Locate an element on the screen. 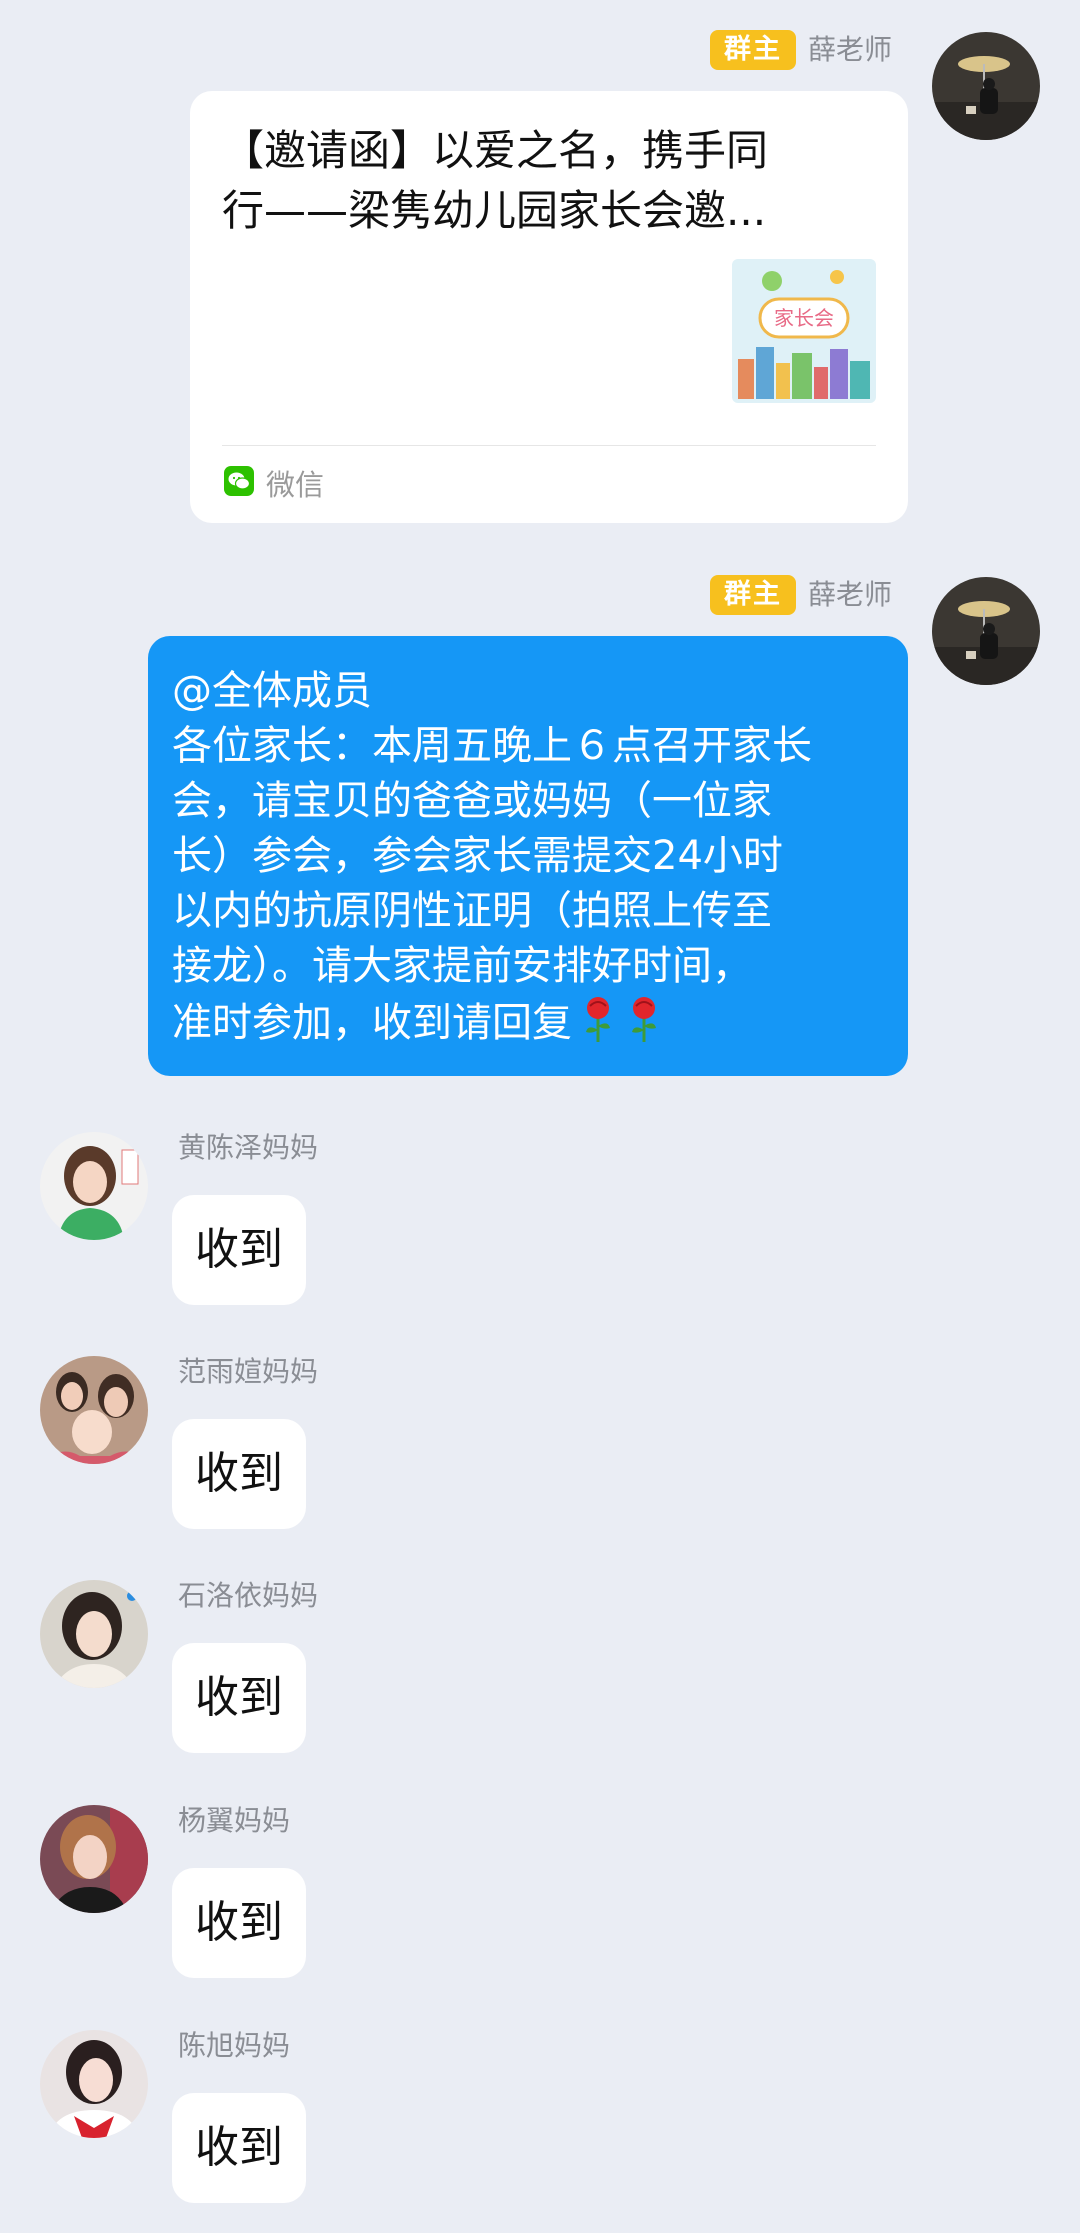 This screenshot has height=2233, width=1080. message-line: 会，请宝贝的爸爸或妈妈（一位家 is located at coordinates (472, 801).